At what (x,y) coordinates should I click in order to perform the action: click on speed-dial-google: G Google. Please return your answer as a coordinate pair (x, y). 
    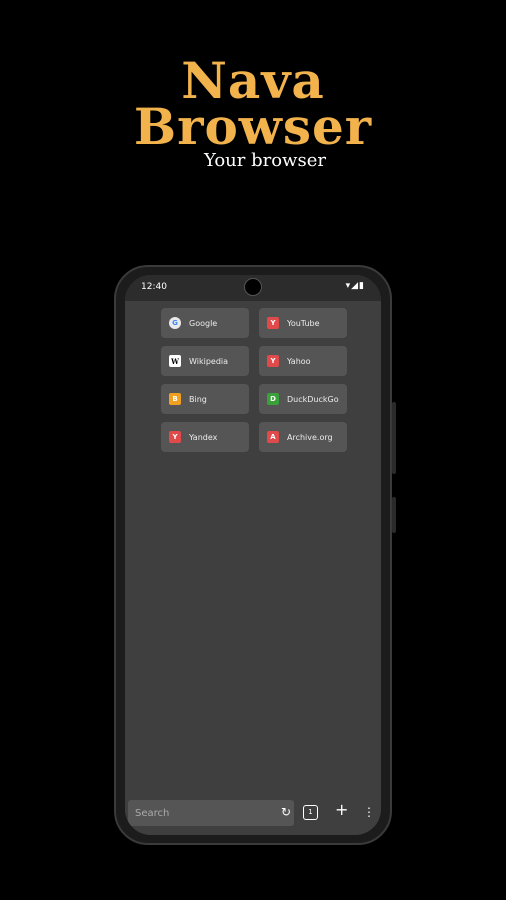
    Looking at the image, I should click on (205, 323).